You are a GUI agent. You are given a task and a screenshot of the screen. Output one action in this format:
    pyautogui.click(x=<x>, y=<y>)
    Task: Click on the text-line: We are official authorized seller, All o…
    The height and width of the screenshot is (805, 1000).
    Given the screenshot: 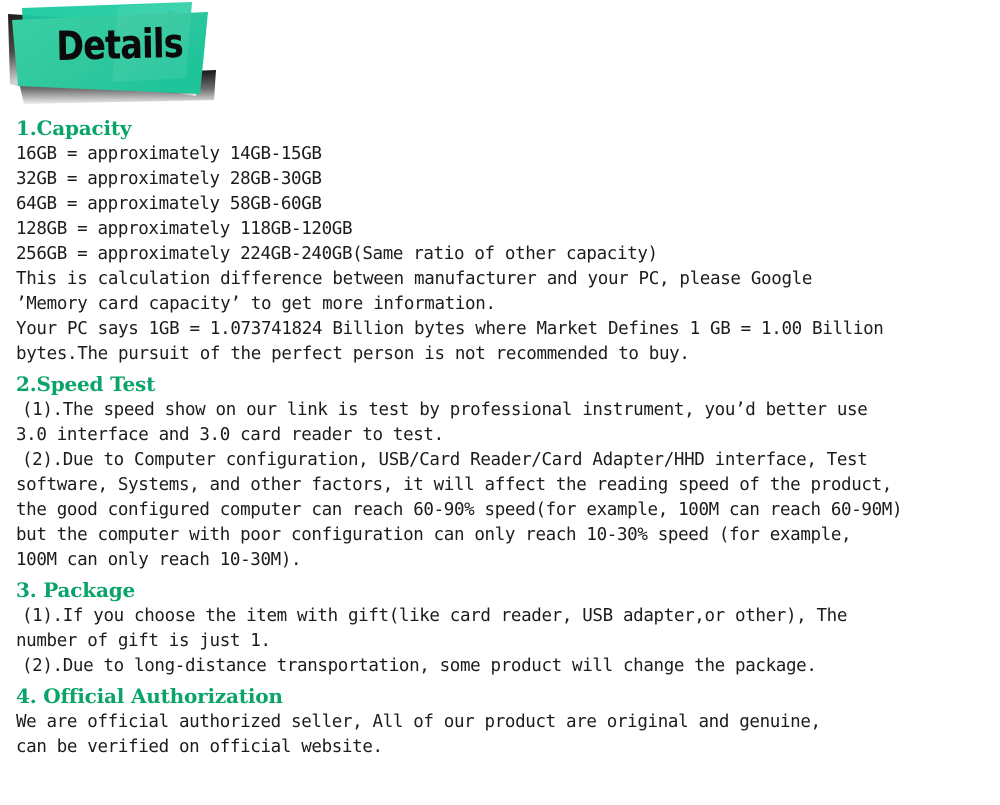 What is the action you would take?
    pyautogui.click(x=418, y=722)
    